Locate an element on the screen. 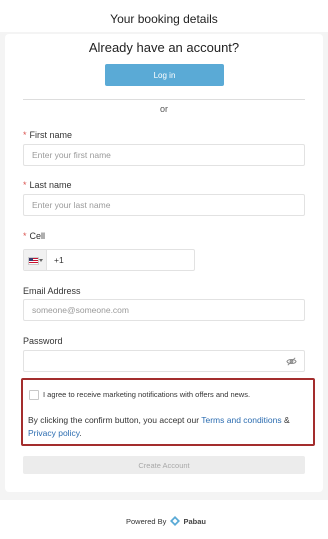 This screenshot has width=328, height=539. pabau-logo-icon is located at coordinates (175, 521).